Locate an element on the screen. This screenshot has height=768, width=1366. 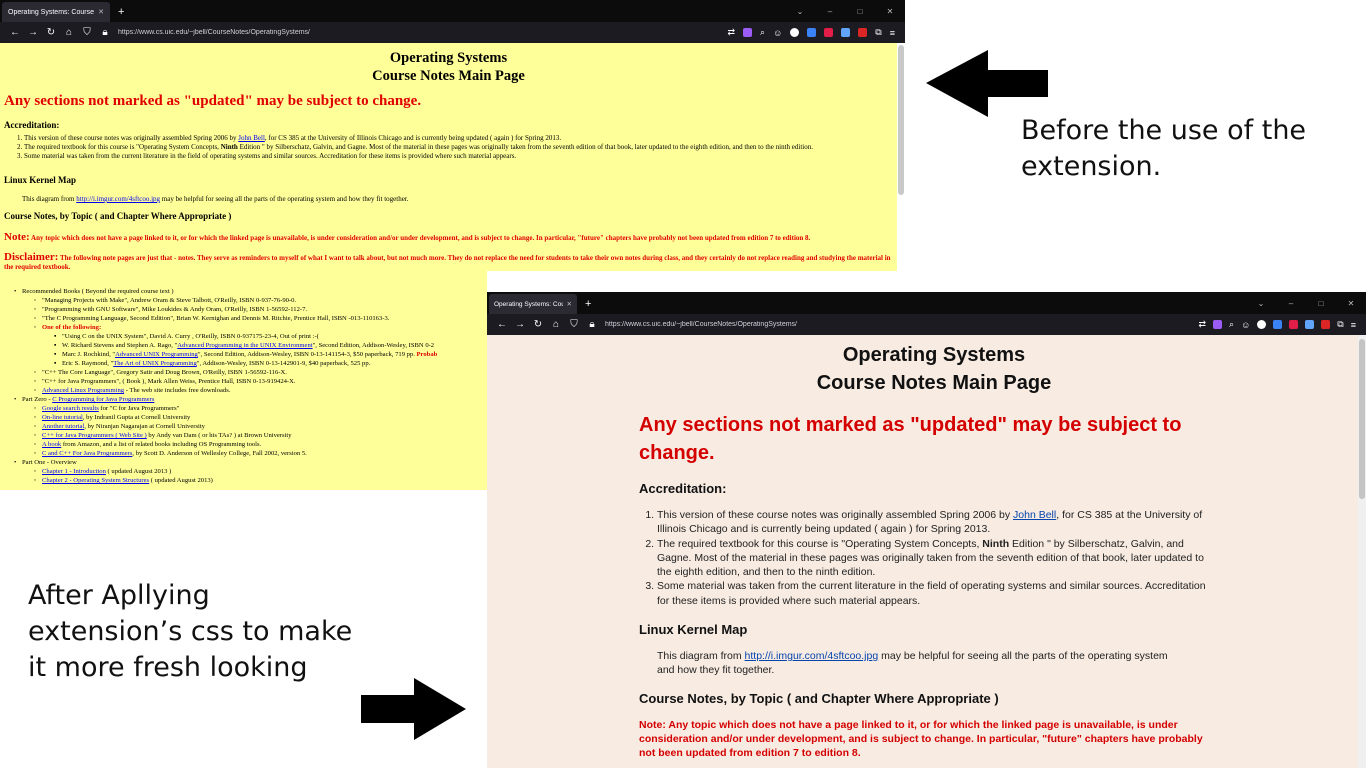
page-title: Operating Systems Course Notes Main Page is located at coordinates (448, 67).